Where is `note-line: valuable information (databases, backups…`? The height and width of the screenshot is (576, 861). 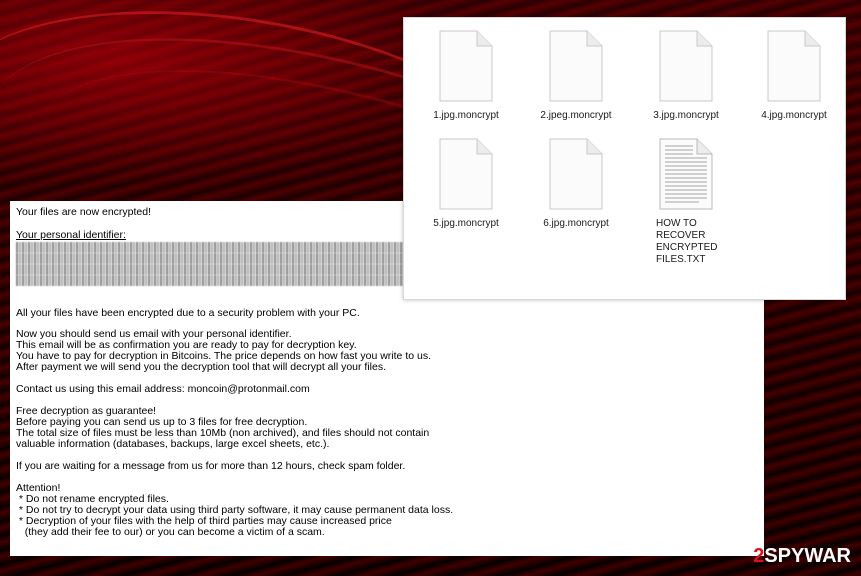 note-line: valuable information (databases, backups… is located at coordinates (173, 444).